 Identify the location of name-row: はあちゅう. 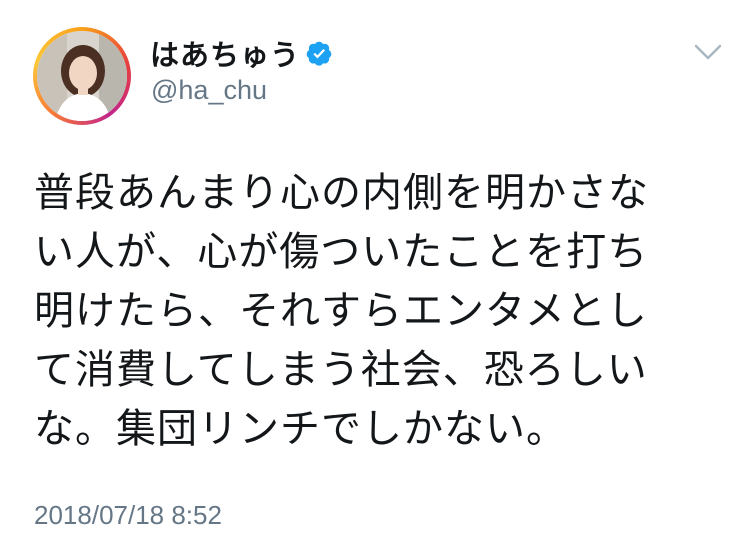
(241, 53).